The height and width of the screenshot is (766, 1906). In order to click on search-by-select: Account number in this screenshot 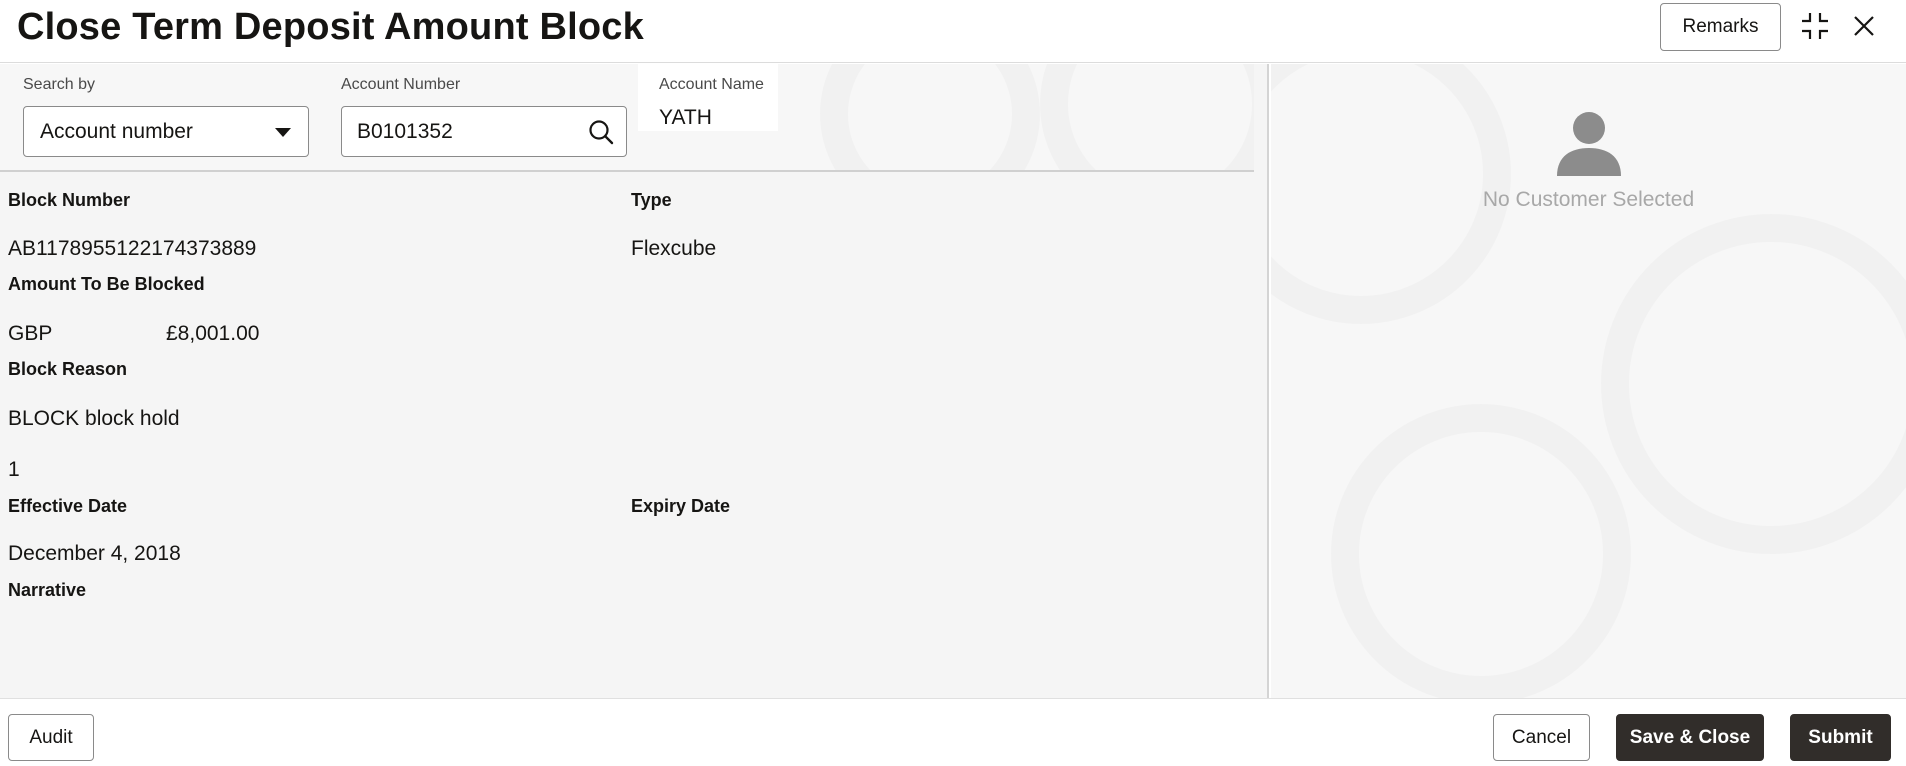, I will do `click(166, 131)`.